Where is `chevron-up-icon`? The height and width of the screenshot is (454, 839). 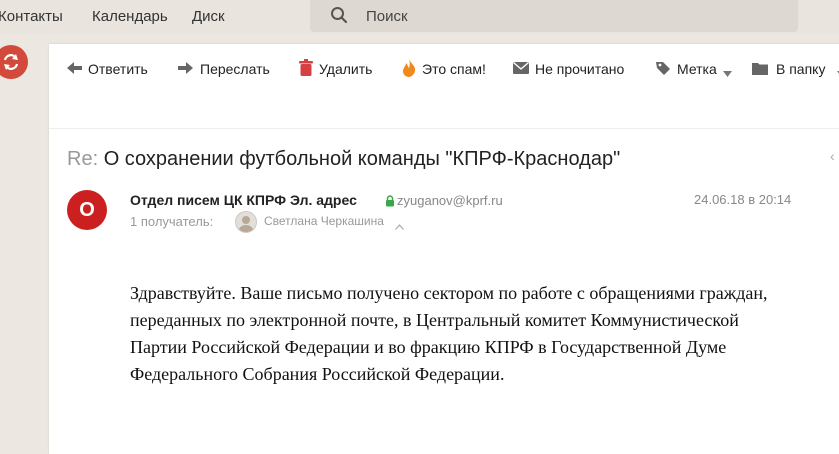
chevron-up-icon is located at coordinates (399, 226).